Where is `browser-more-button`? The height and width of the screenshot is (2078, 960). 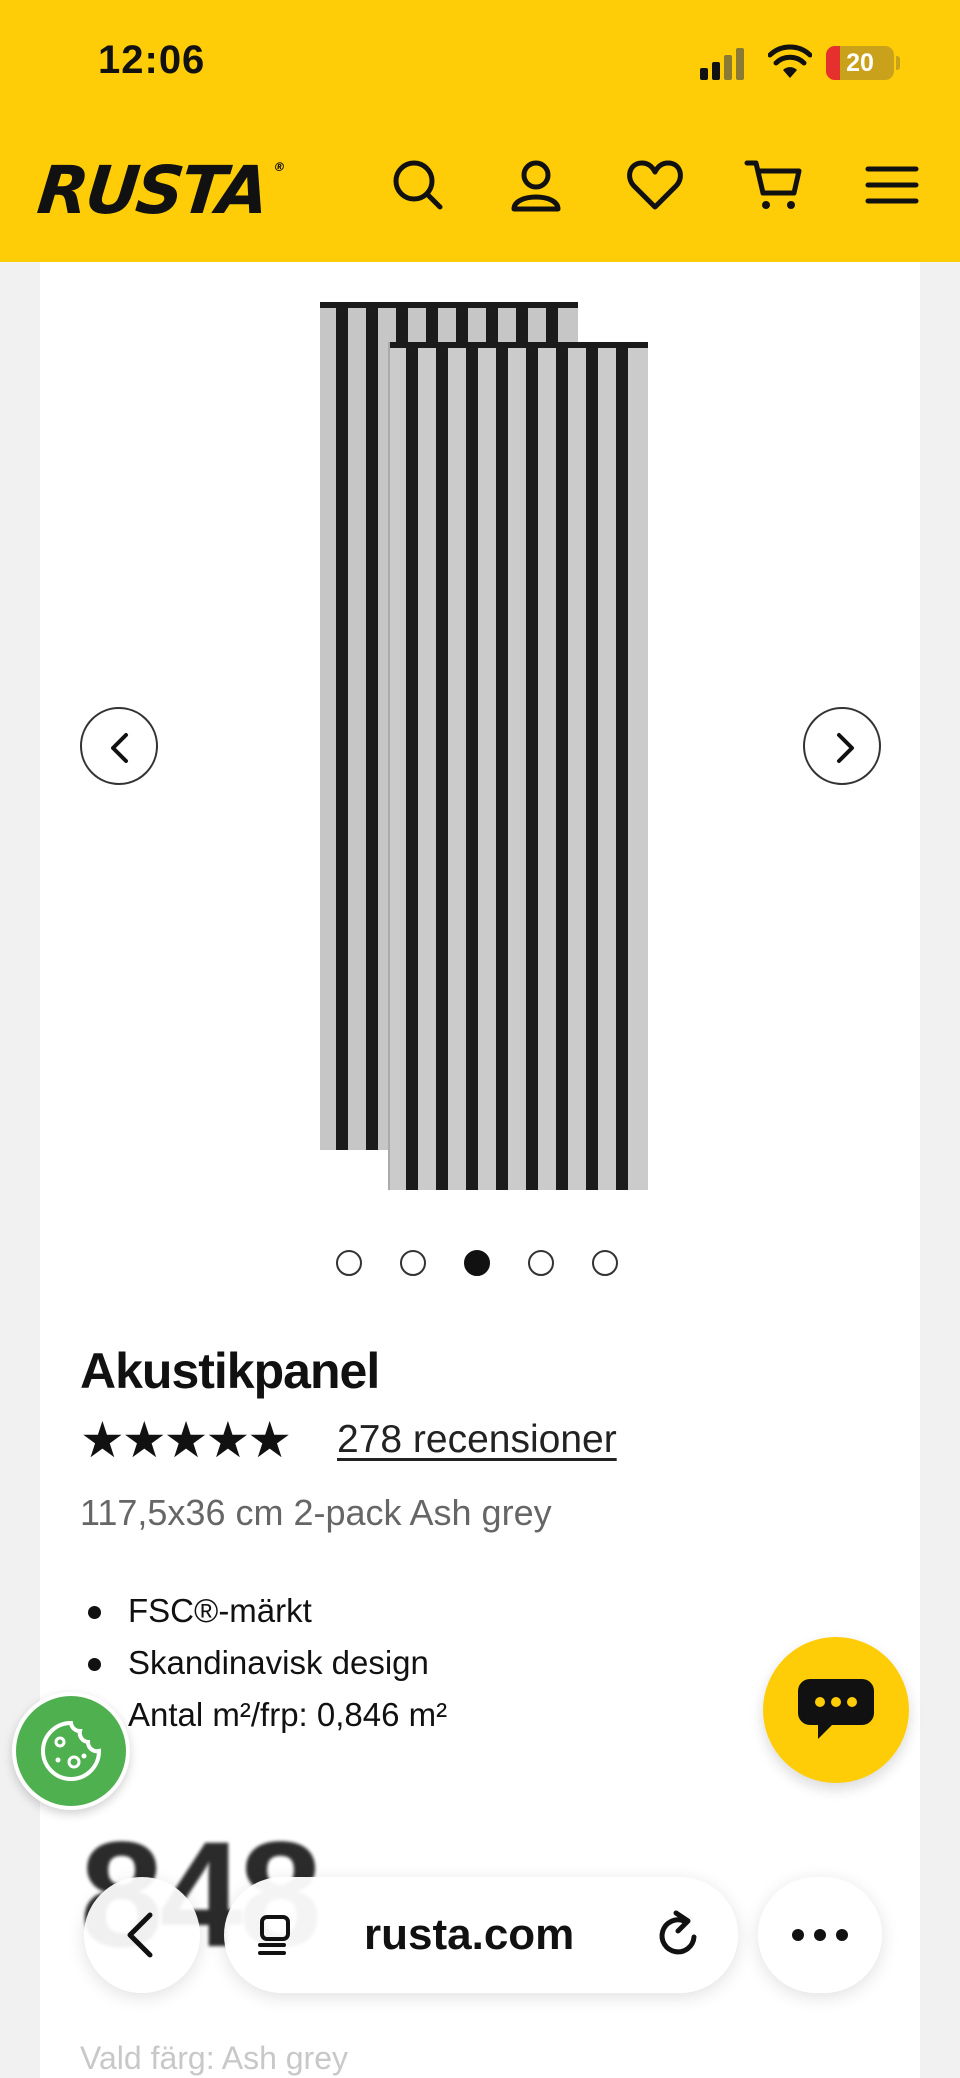 browser-more-button is located at coordinates (820, 1935).